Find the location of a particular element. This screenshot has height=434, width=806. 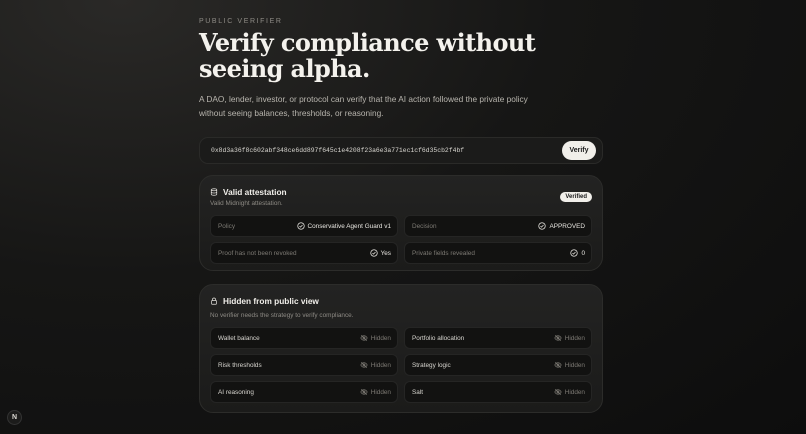

hidden-field-risk-thresholds: Risk thresholds Hidden is located at coordinates (304, 365).